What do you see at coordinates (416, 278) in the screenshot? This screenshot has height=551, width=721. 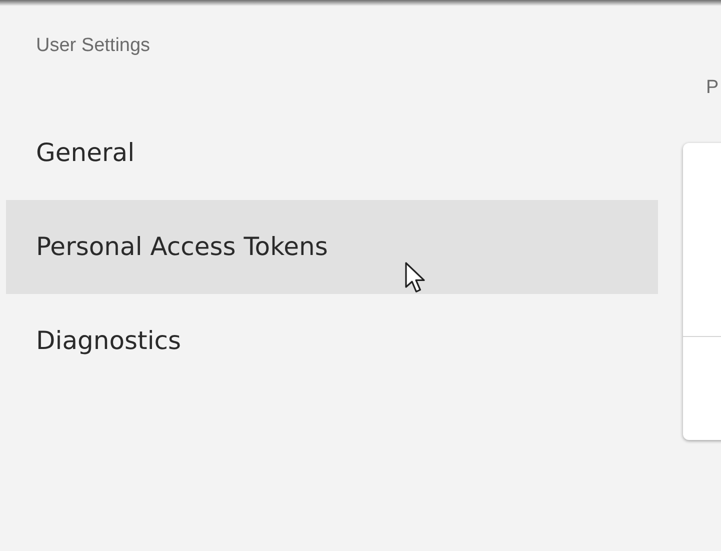 I see `mouse-pointer-icon` at bounding box center [416, 278].